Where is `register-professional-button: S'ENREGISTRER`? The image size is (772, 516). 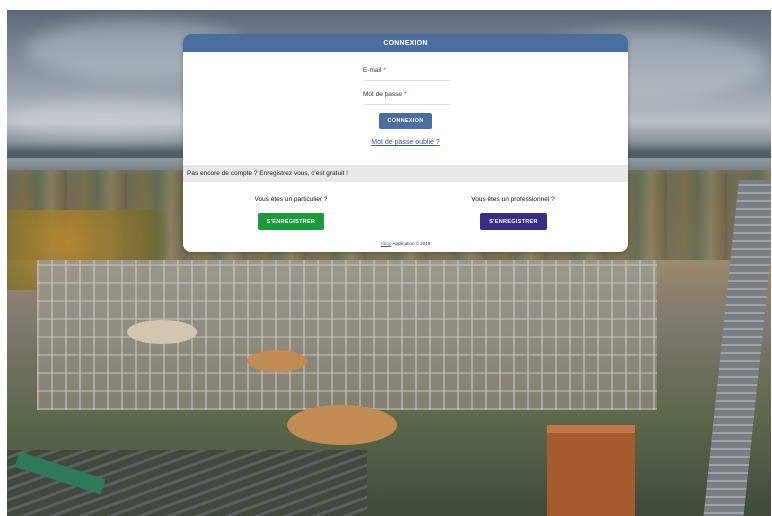 register-professional-button: S'ENREGISTRER is located at coordinates (513, 221).